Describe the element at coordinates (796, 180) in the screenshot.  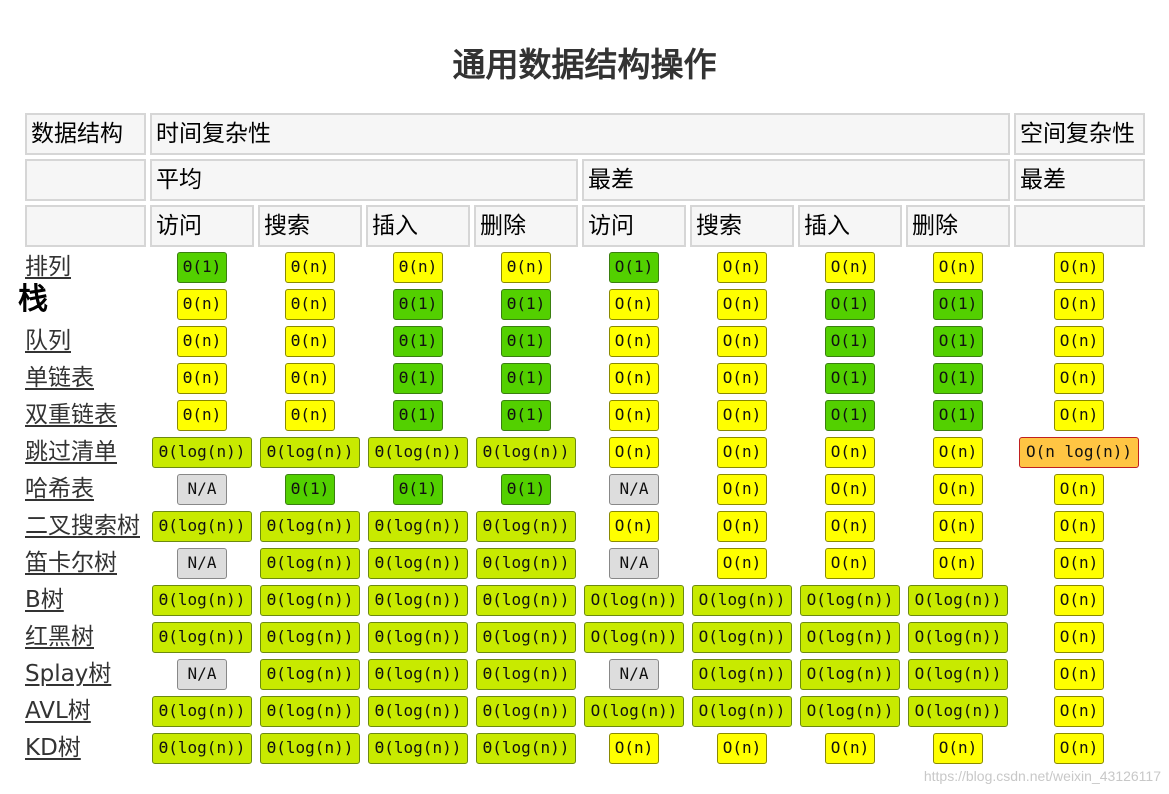
I see `header-worst: 最差` at that location.